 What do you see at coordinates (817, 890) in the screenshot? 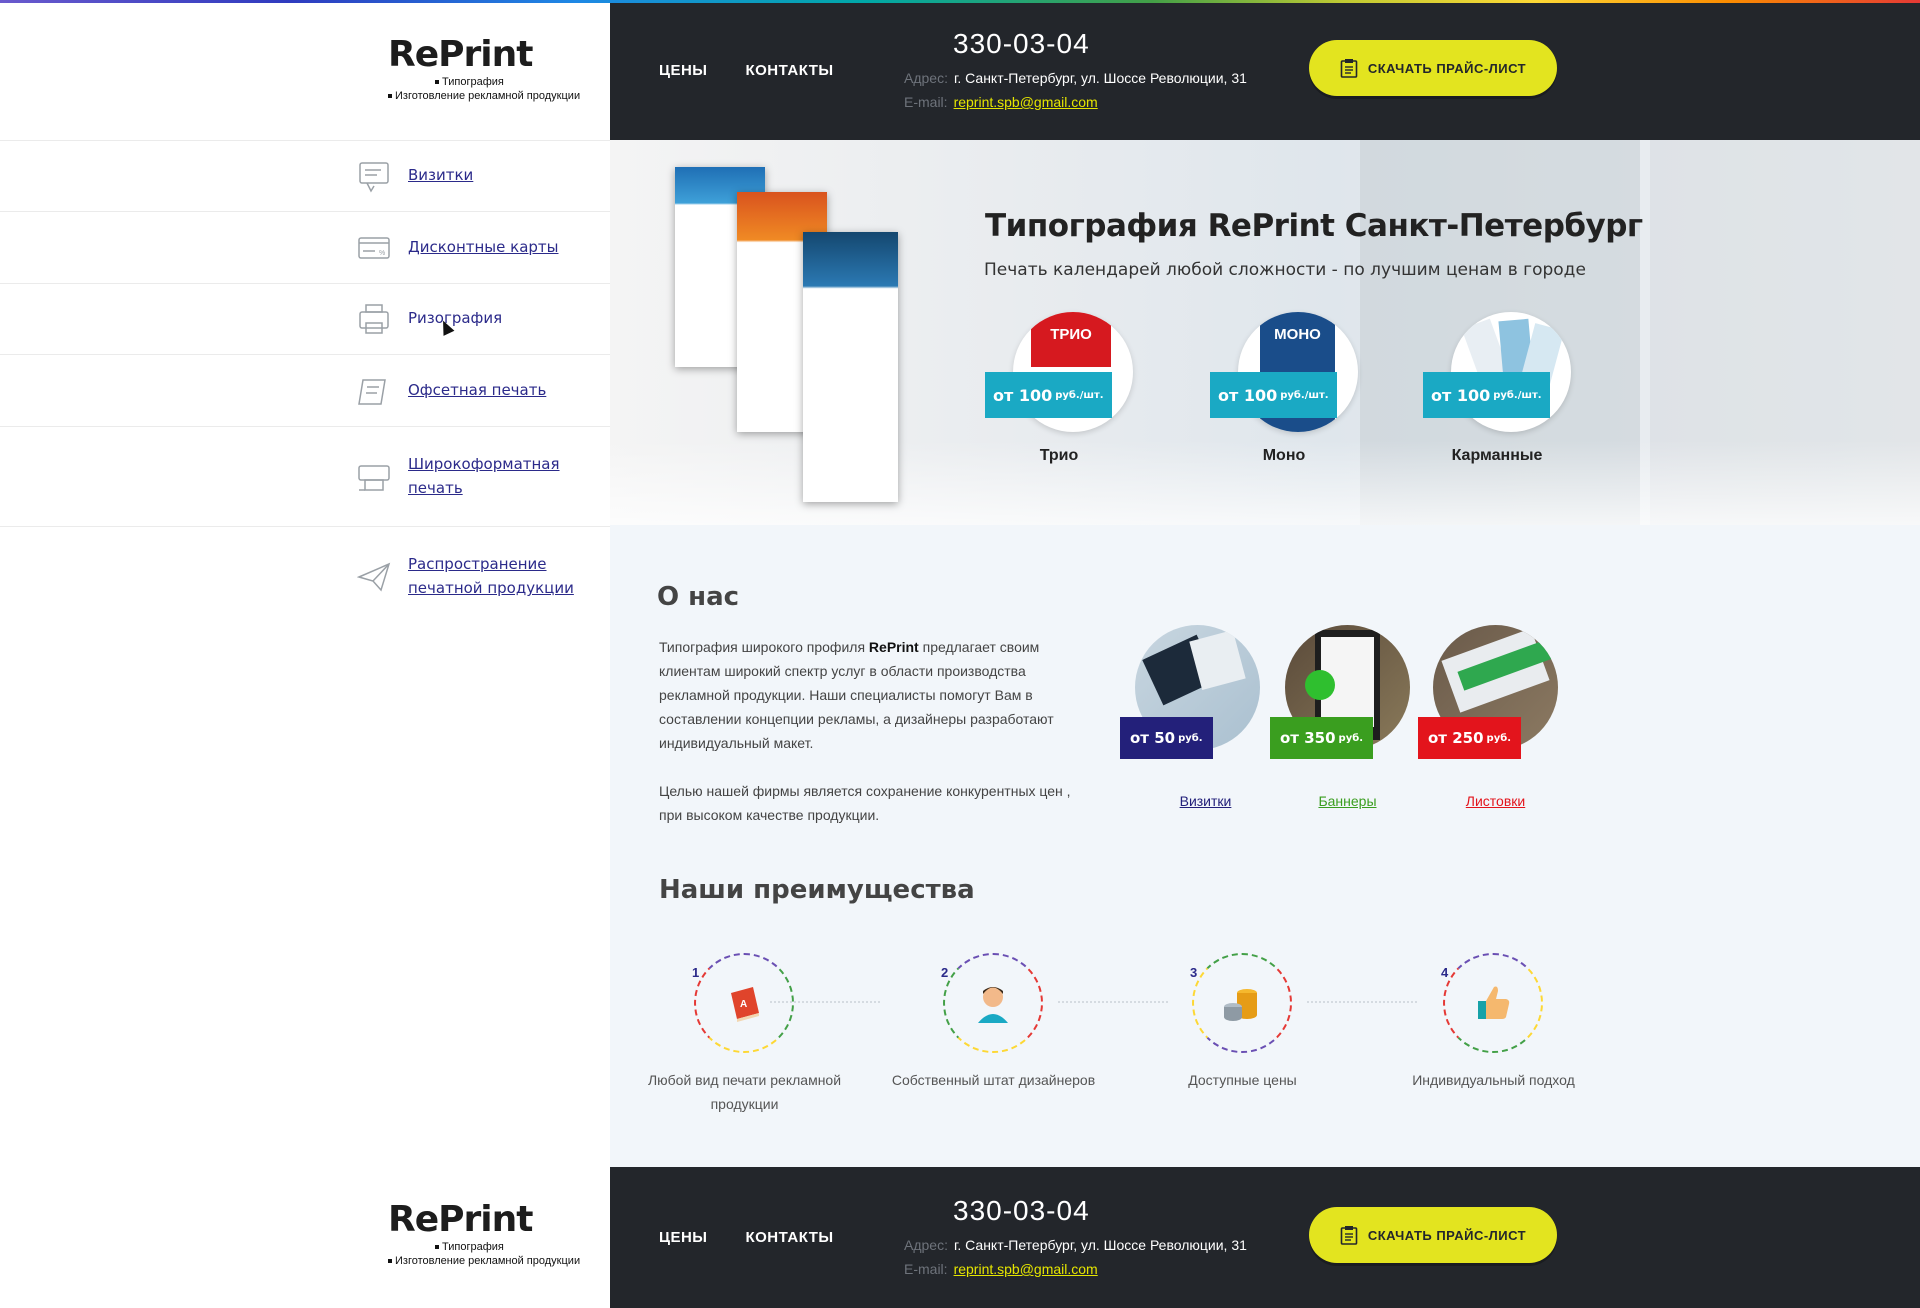
I see `advantages-title: Наши преимущества` at bounding box center [817, 890].